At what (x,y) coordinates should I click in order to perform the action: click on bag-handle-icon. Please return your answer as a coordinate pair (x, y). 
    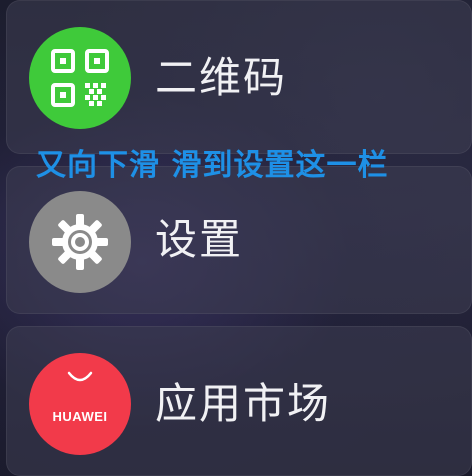
    Looking at the image, I should click on (80, 376).